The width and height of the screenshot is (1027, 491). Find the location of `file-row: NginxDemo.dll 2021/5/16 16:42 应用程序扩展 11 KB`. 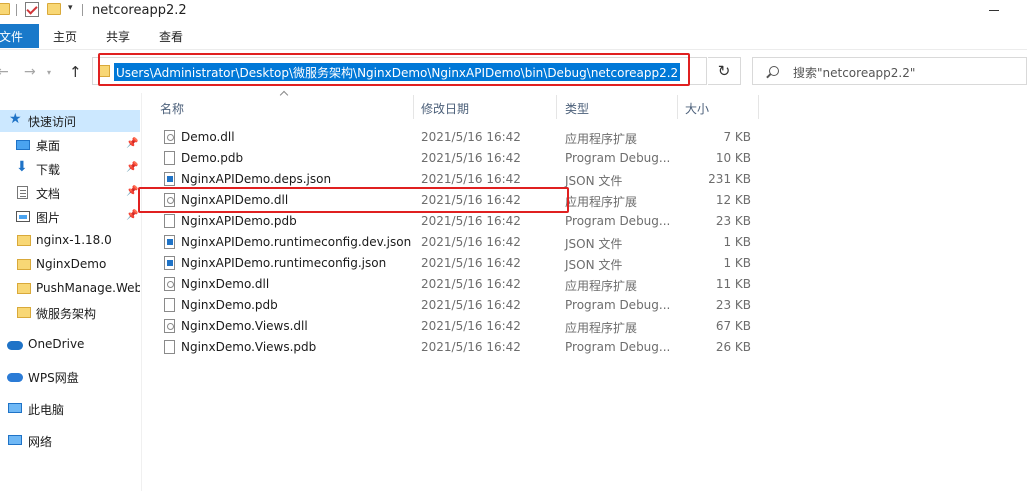

file-row: NginxDemo.dll 2021/5/16 16:42 应用程序扩展 11 KB is located at coordinates (457, 284).